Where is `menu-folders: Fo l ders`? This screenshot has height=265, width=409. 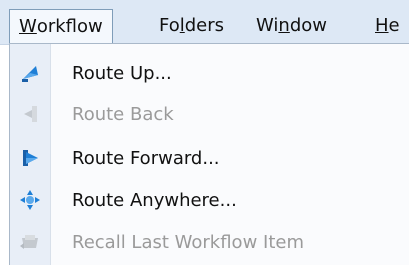 menu-folders: Fo l ders is located at coordinates (191, 25).